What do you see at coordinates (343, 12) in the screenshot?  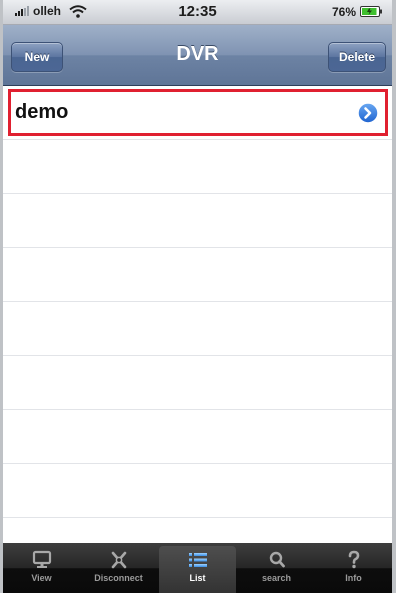 I see `battery-percentage: 76%` at bounding box center [343, 12].